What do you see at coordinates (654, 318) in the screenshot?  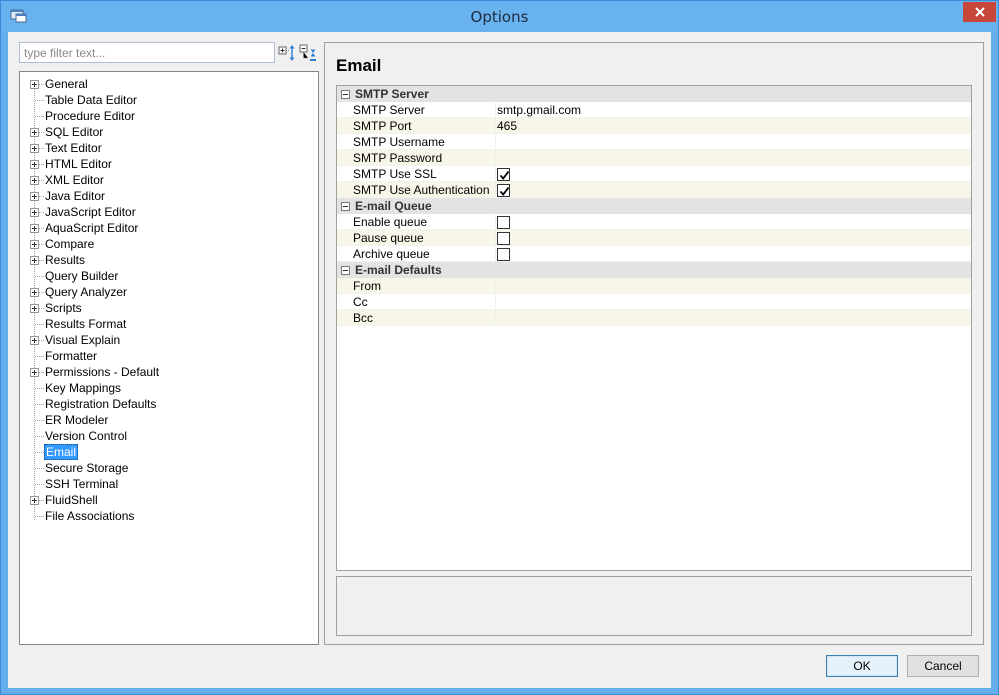 I see `grid-row: Bcc` at bounding box center [654, 318].